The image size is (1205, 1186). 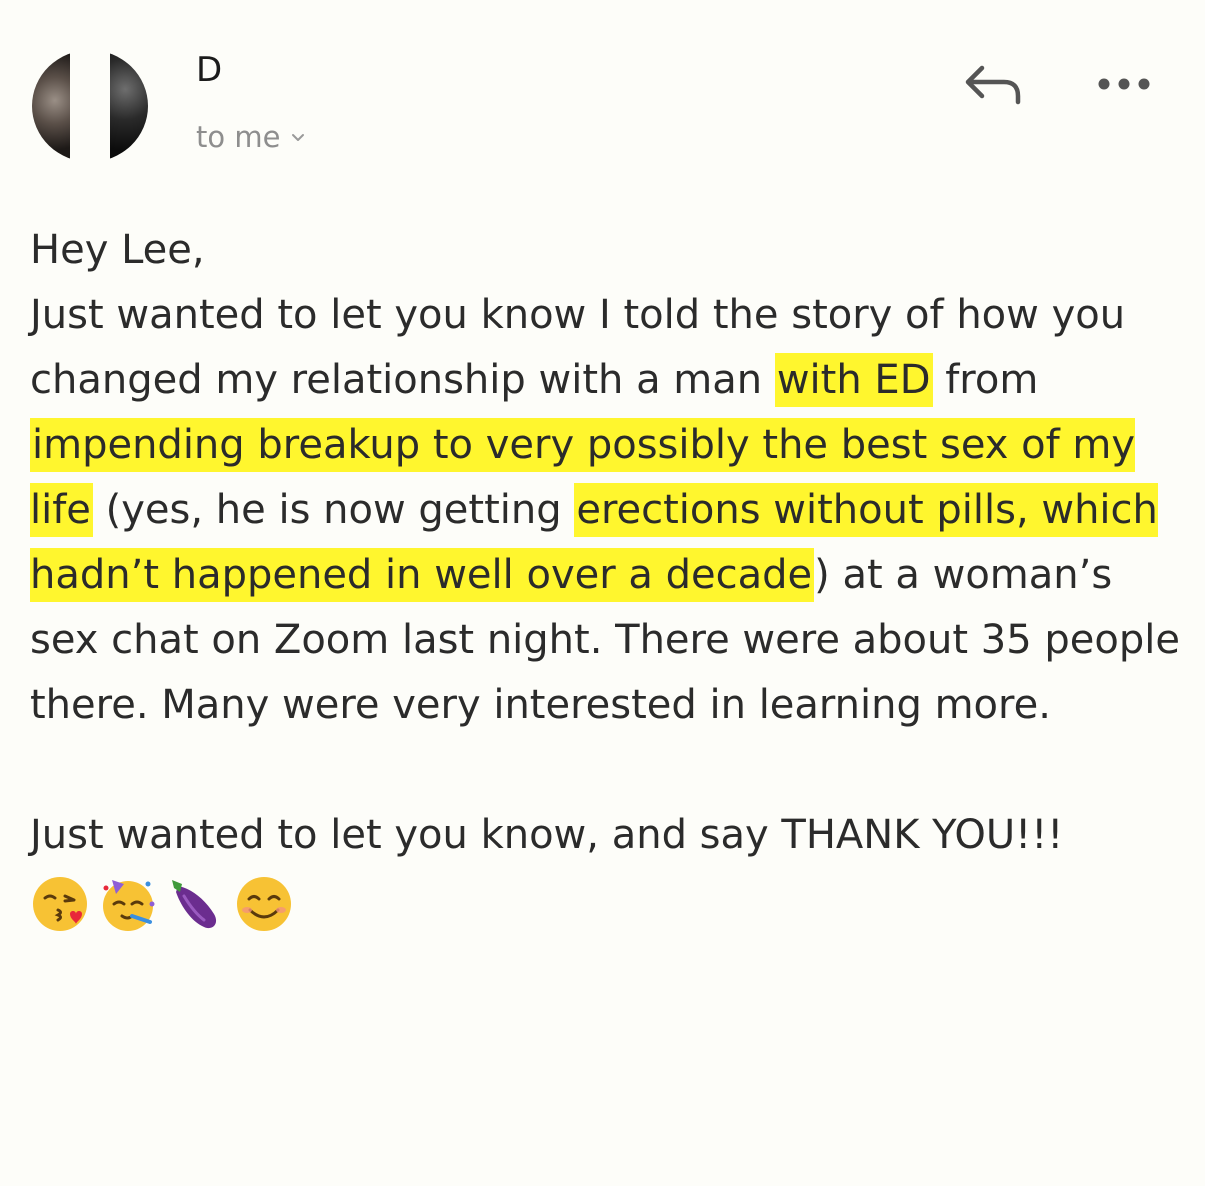 I want to click on body-text-segment: (yes, he is now getting, so click(x=333, y=510).